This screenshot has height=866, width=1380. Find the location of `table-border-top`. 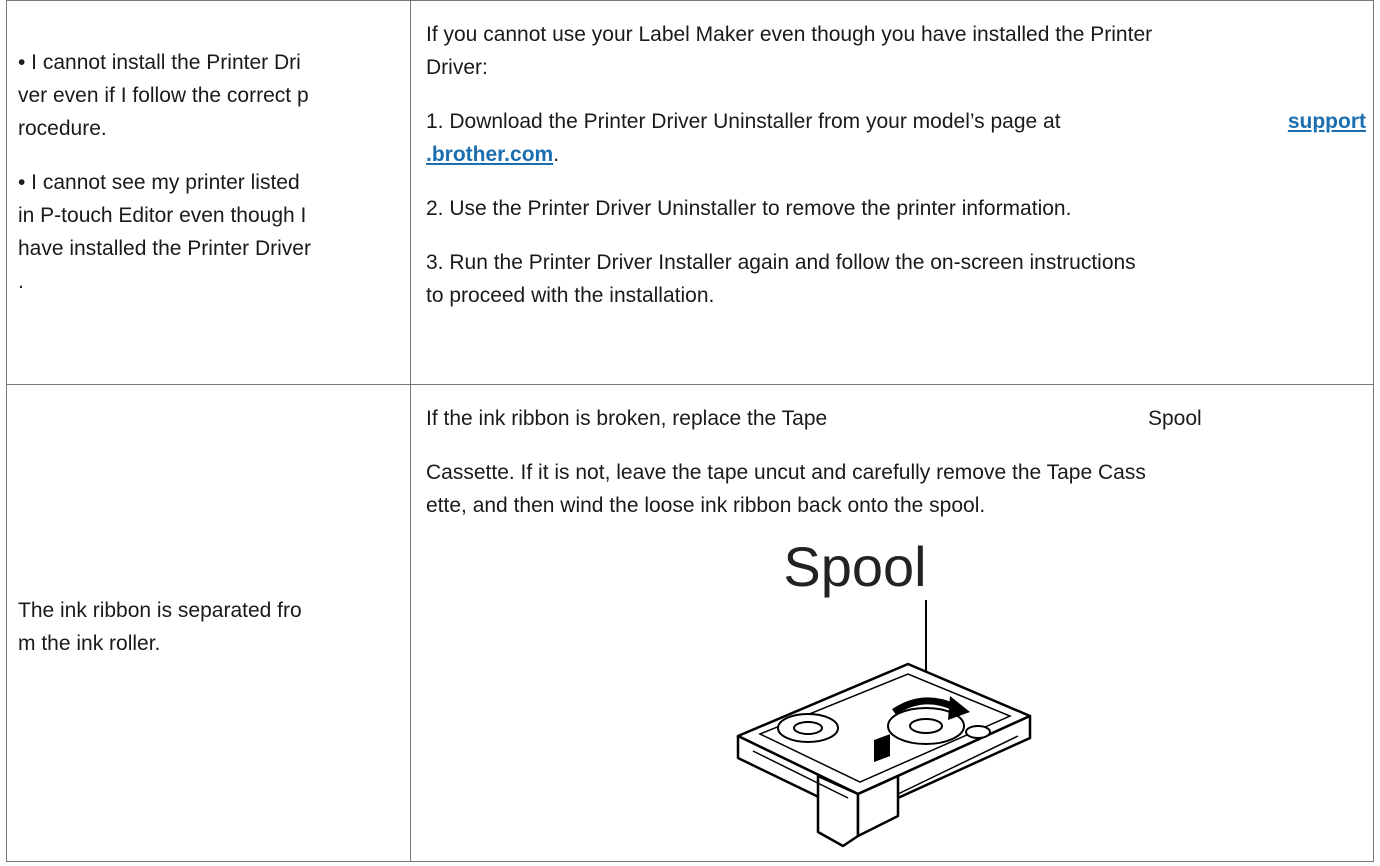

table-border-top is located at coordinates (690, 0).